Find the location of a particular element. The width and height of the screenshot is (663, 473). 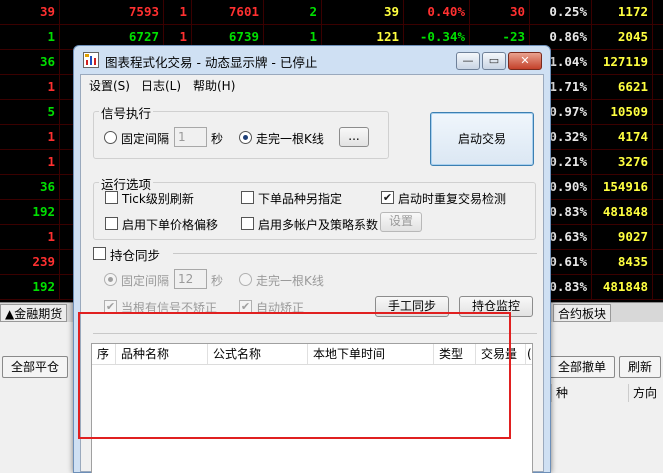

close-icon: ✕ is located at coordinates (525, 60).